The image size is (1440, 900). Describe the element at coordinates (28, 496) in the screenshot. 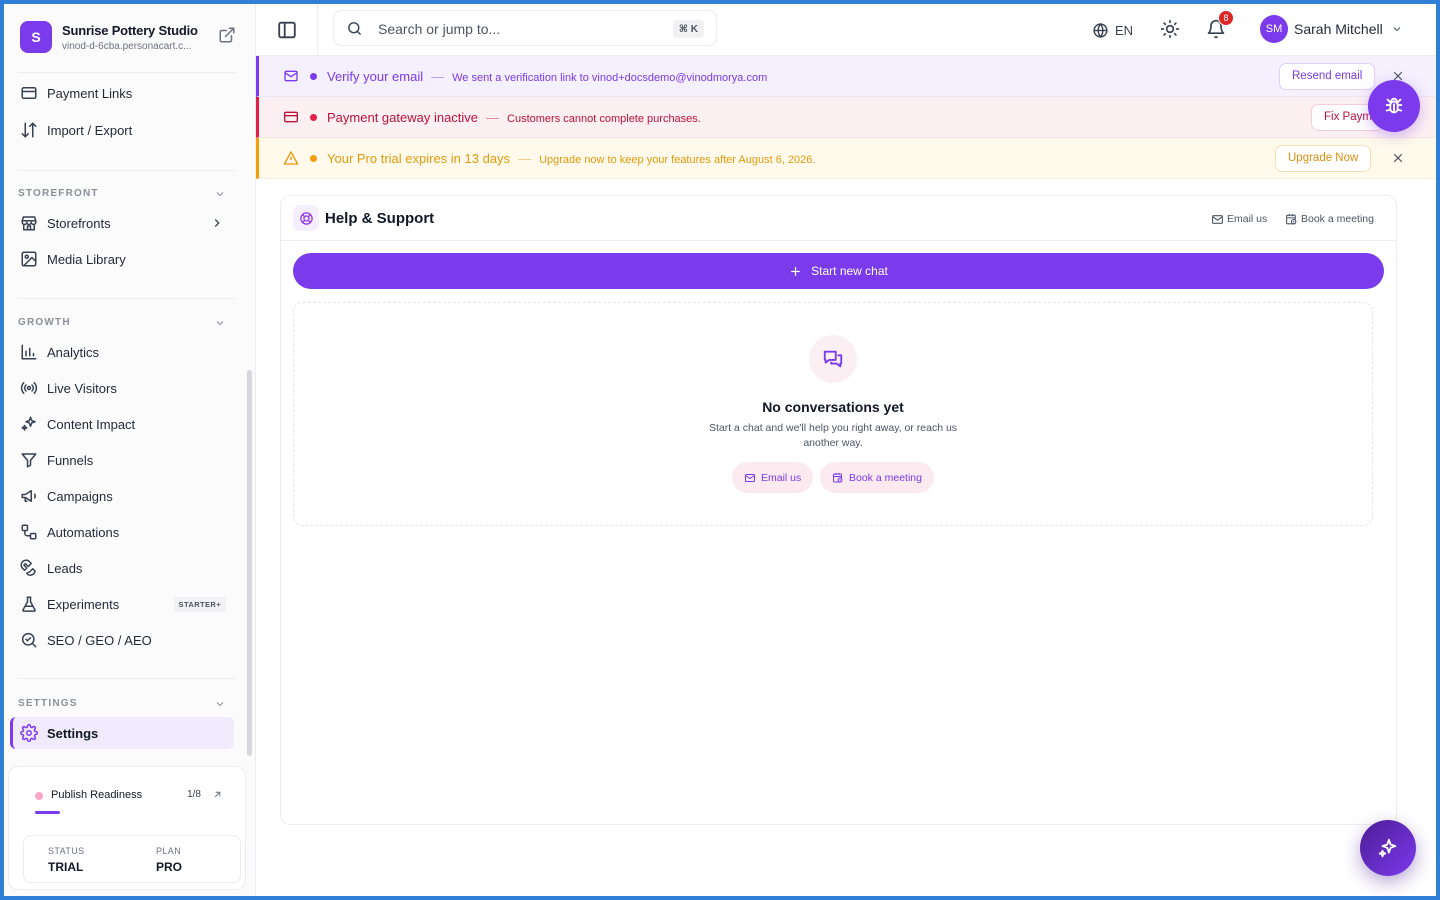

I see `megaphone-icon` at that location.